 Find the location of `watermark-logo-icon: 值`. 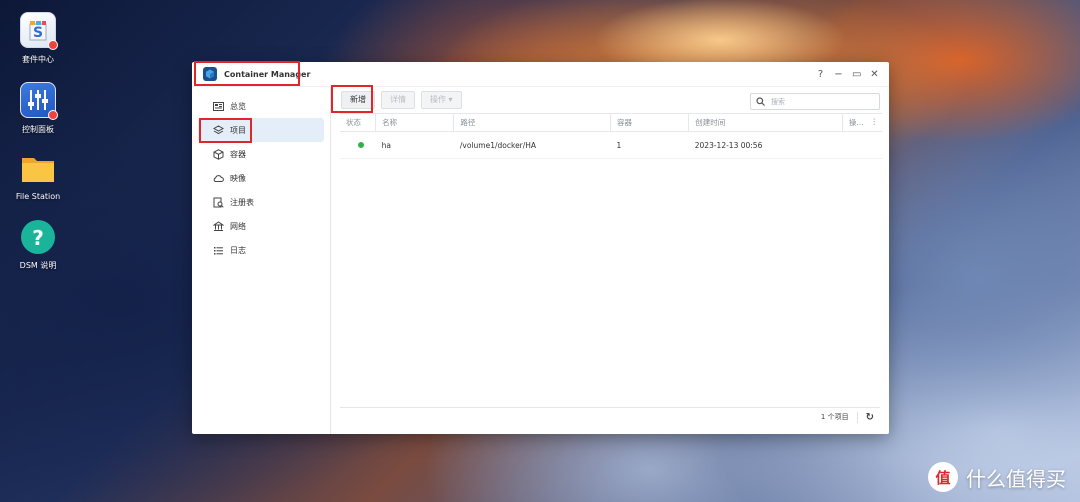

watermark-logo-icon: 值 is located at coordinates (943, 477).